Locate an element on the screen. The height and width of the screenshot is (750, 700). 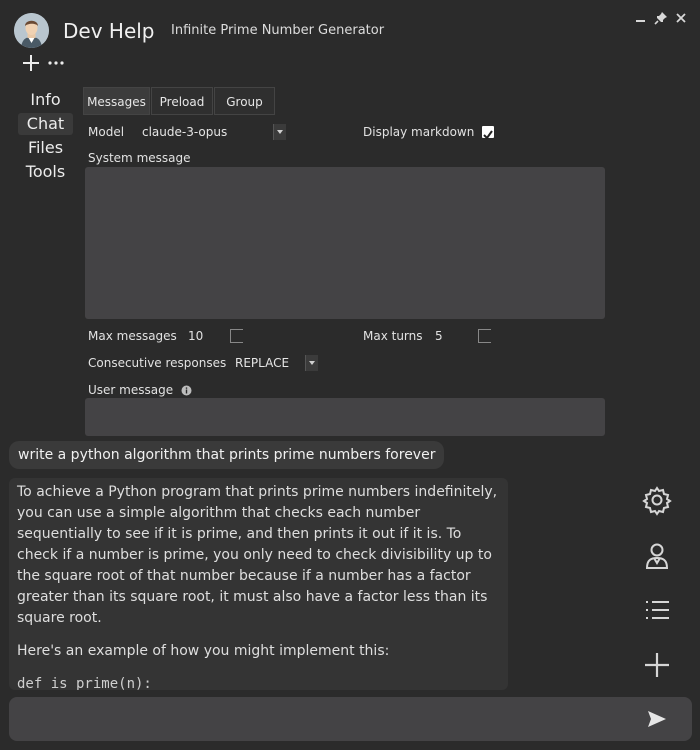
system-message-label: System message is located at coordinates (139, 158).